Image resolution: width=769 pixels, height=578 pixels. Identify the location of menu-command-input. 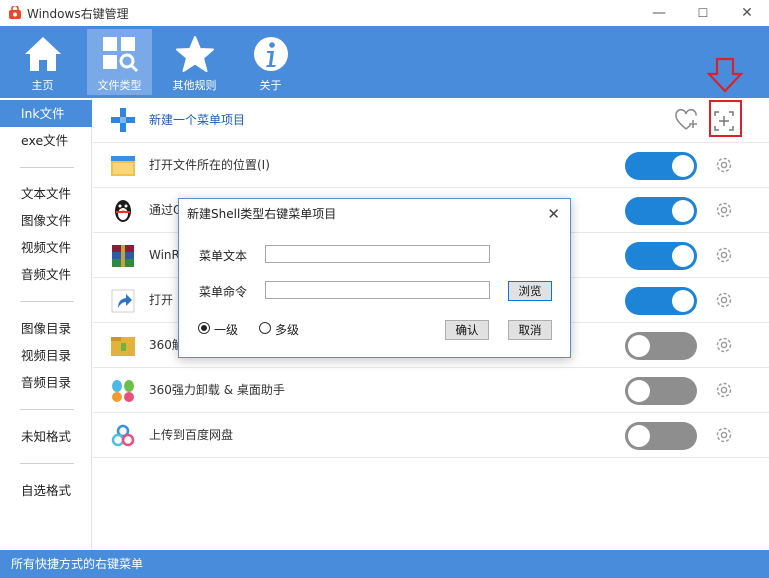
(377, 290).